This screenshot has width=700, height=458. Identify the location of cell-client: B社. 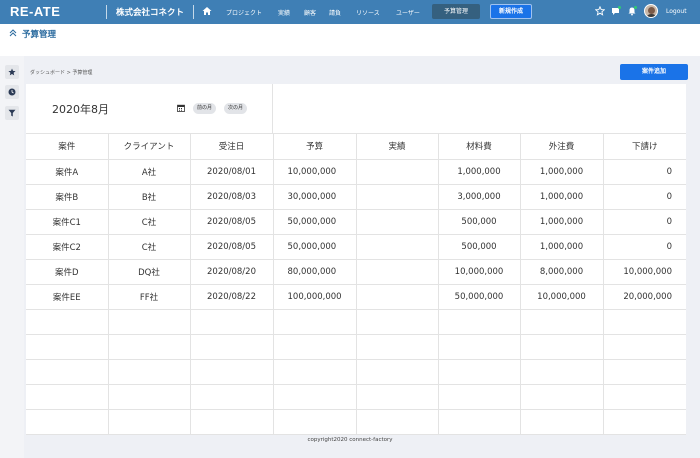
(149, 197).